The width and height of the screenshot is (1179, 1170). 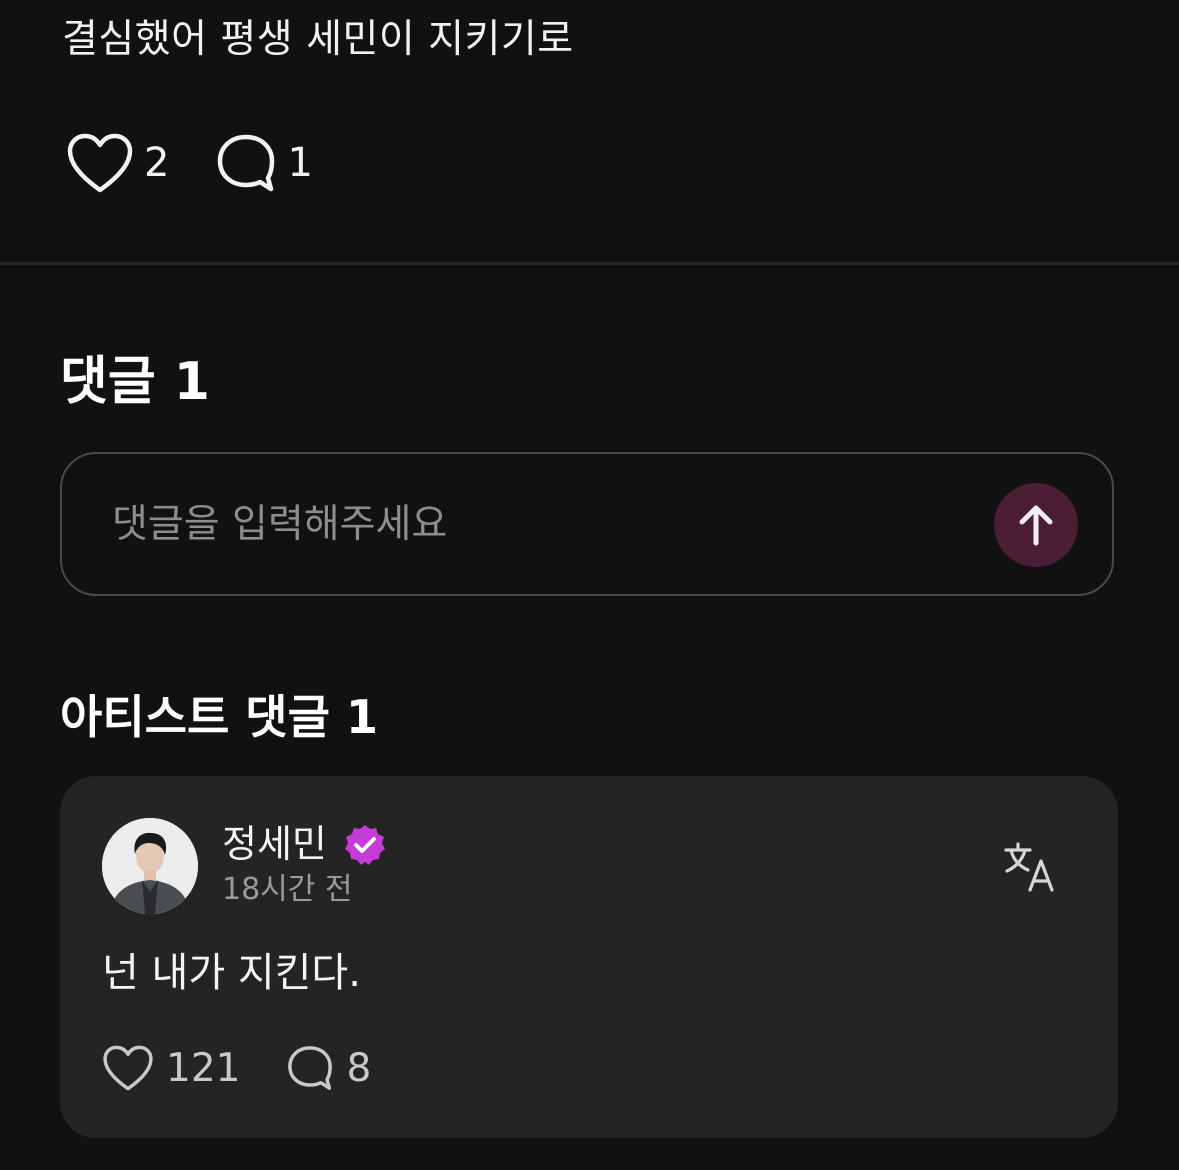 I want to click on artist-comment-reply-count: 8, so click(x=359, y=1068).